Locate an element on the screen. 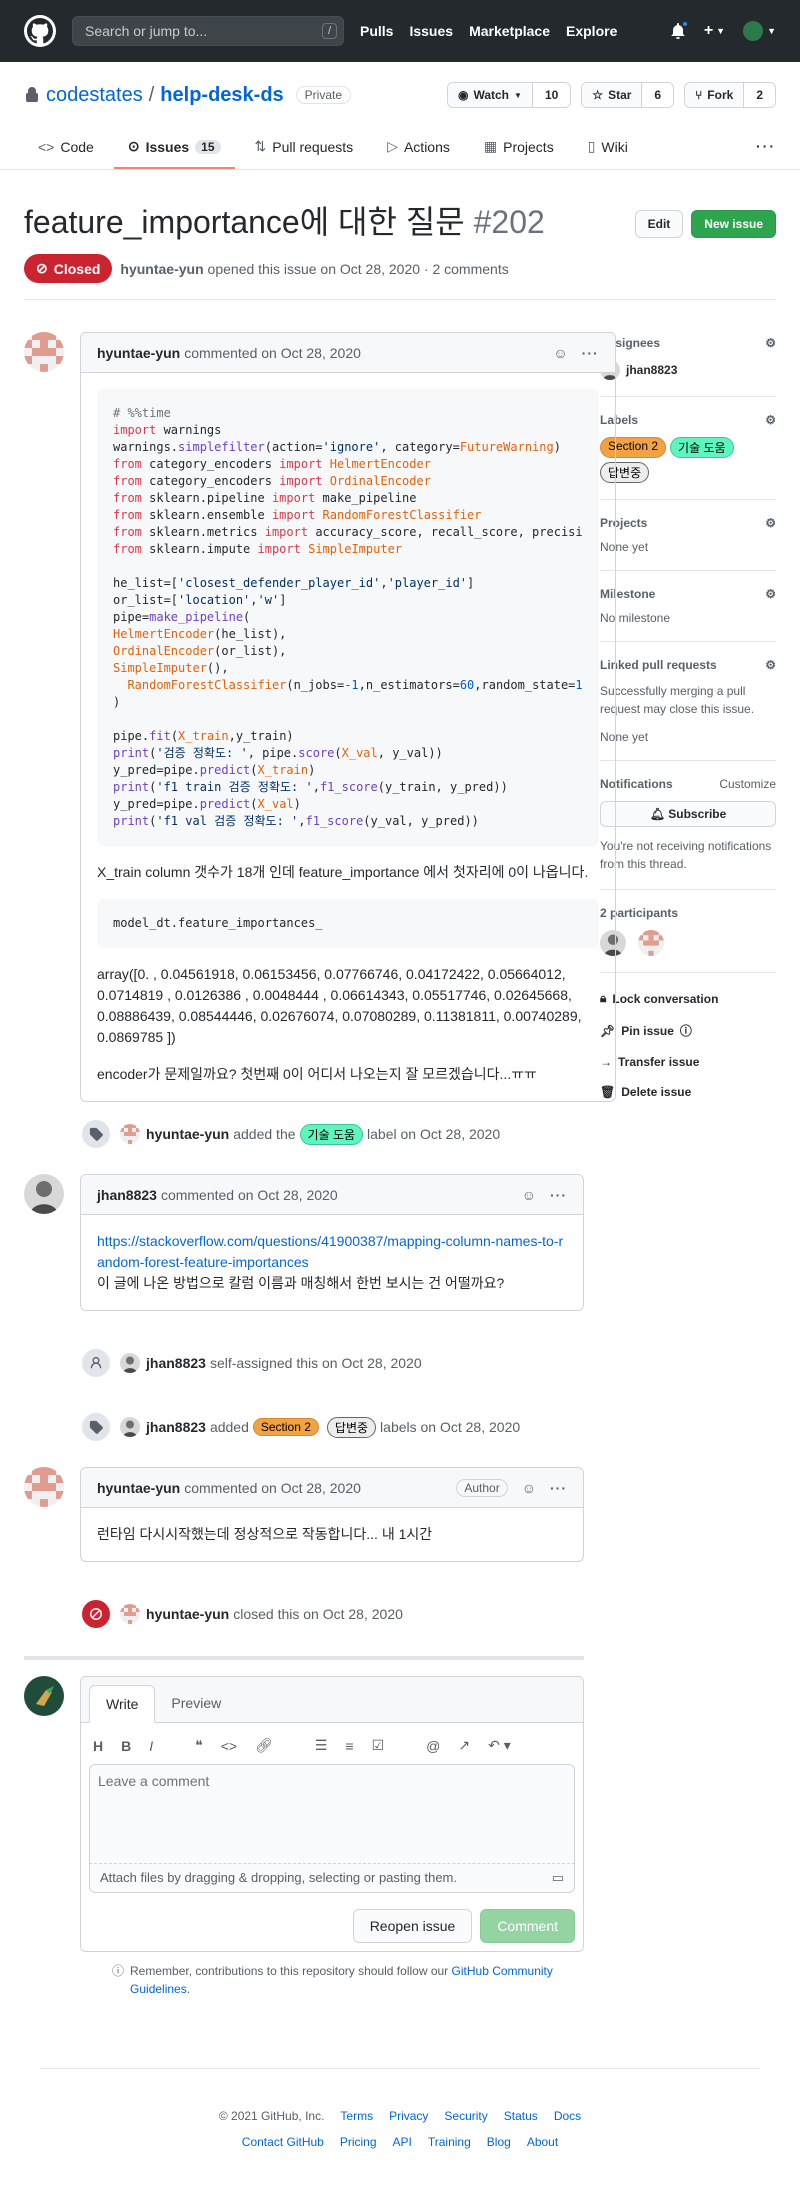  preview-tab: Preview is located at coordinates (196, 1703).